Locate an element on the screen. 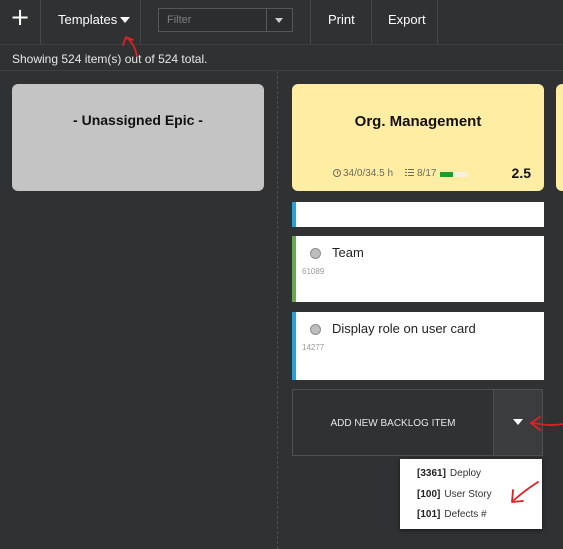  backlog-item-id: 14277 is located at coordinates (313, 347).